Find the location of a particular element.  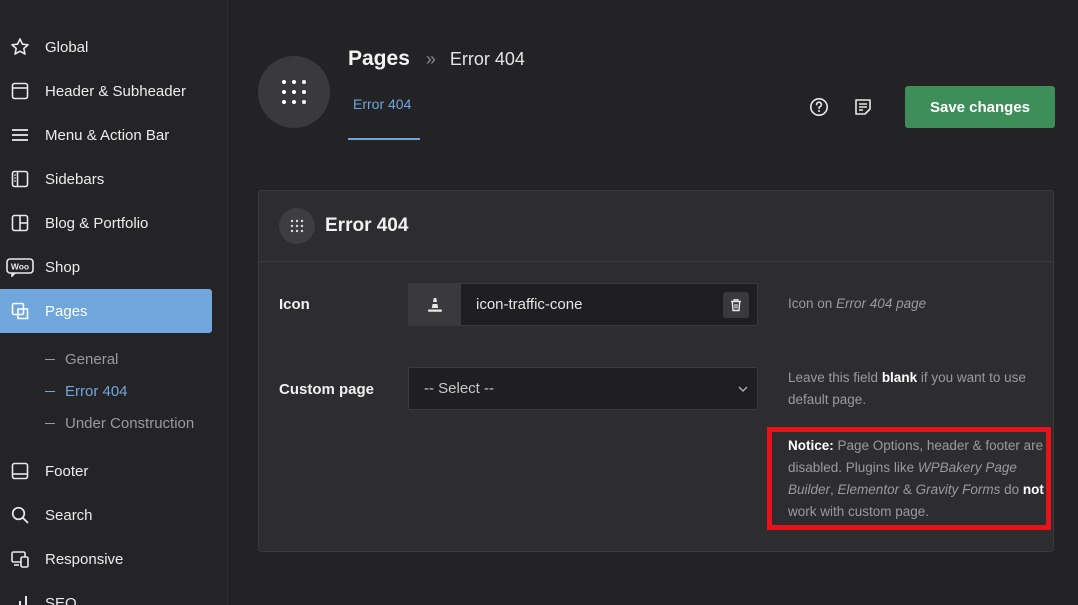

sidebar-item-label: Menu & Action Bar is located at coordinates (107, 135).